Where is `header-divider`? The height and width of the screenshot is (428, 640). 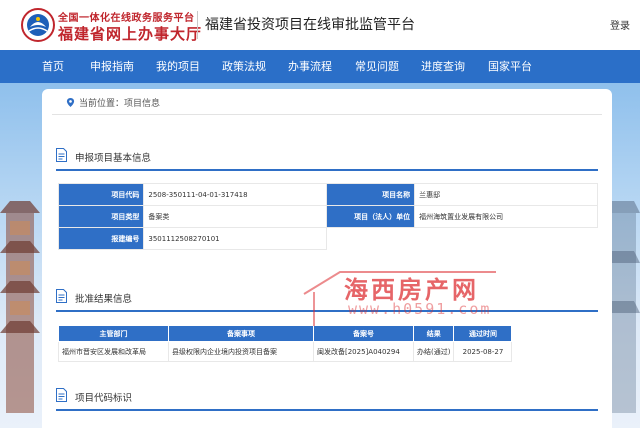
header-divider is located at coordinates (197, 25).